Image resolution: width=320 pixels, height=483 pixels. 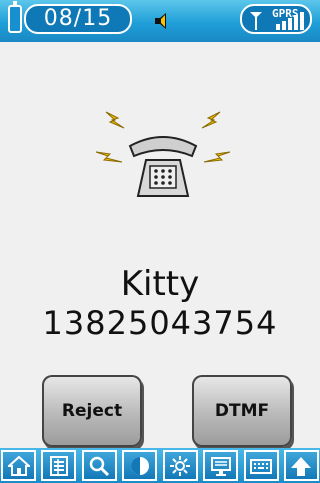 What do you see at coordinates (92, 411) in the screenshot?
I see `reject-button: Reject` at bounding box center [92, 411].